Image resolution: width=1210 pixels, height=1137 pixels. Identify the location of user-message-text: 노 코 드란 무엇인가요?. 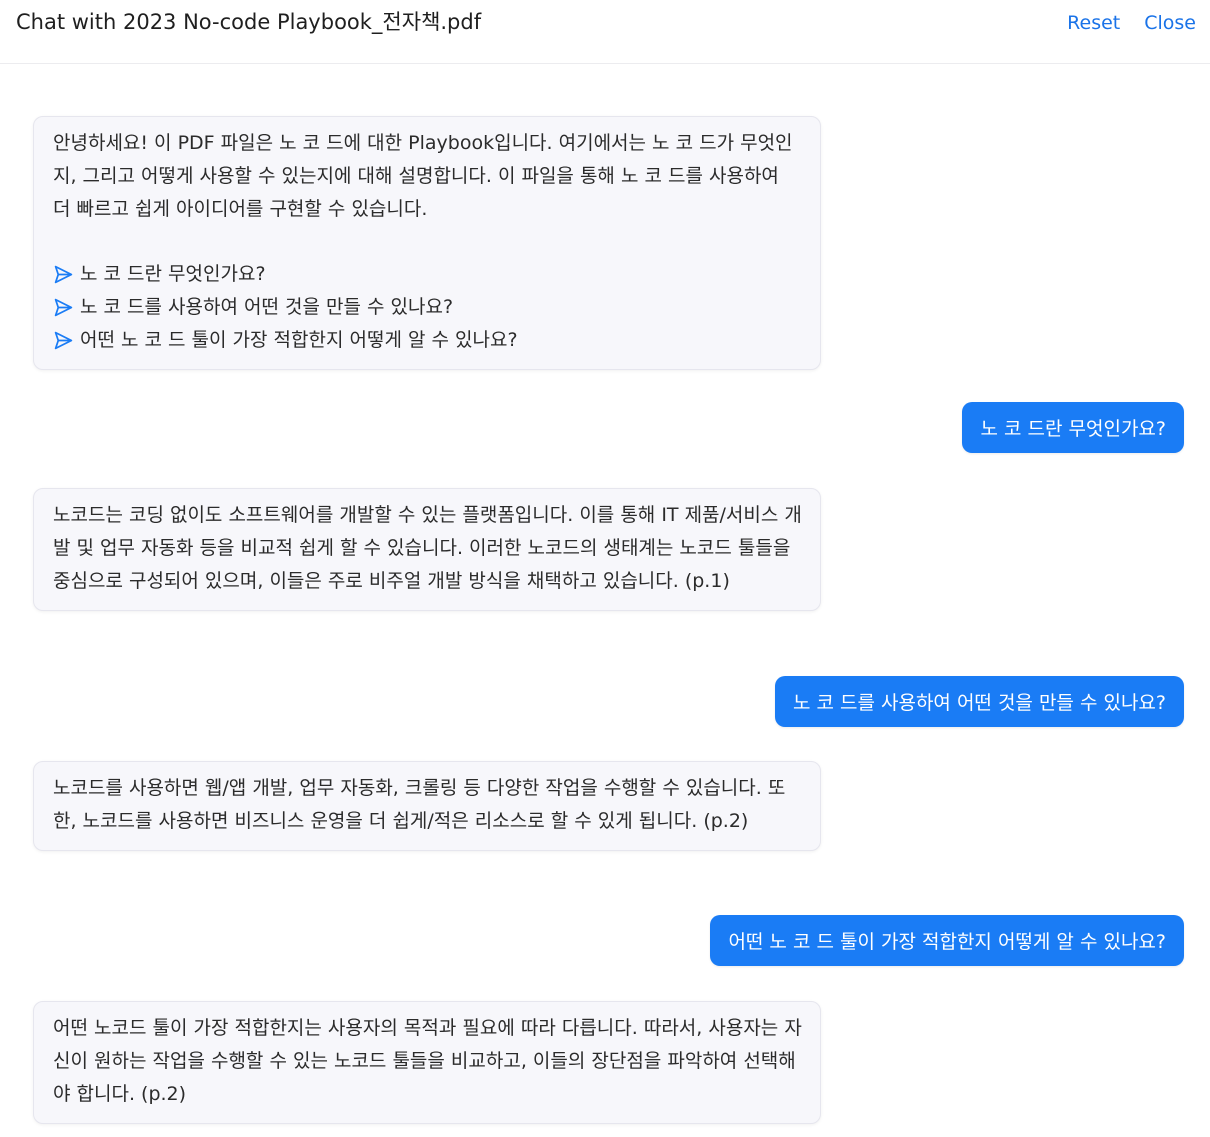
(1073, 429).